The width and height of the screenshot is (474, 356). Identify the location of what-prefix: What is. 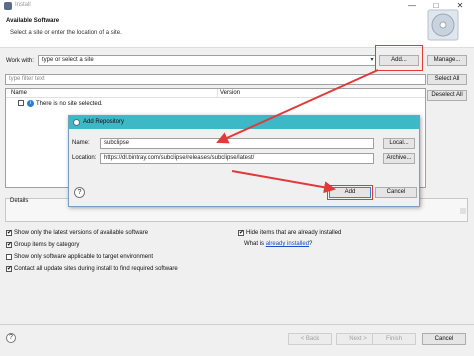
(254, 244).